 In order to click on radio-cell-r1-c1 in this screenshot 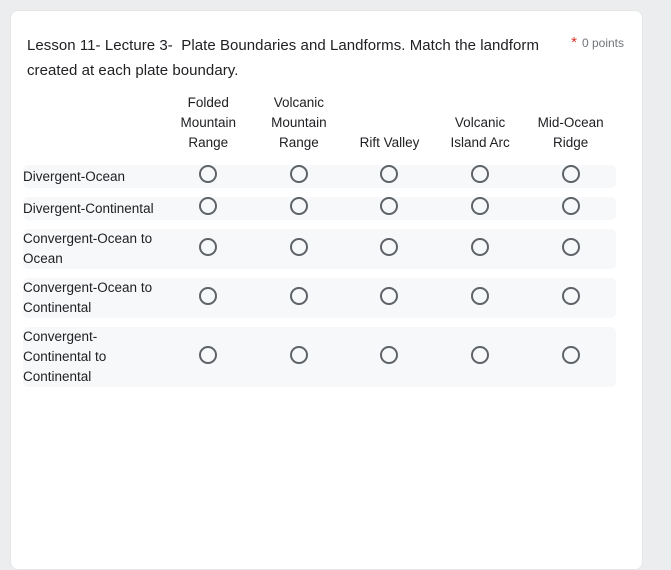, I will do `click(299, 208)`.